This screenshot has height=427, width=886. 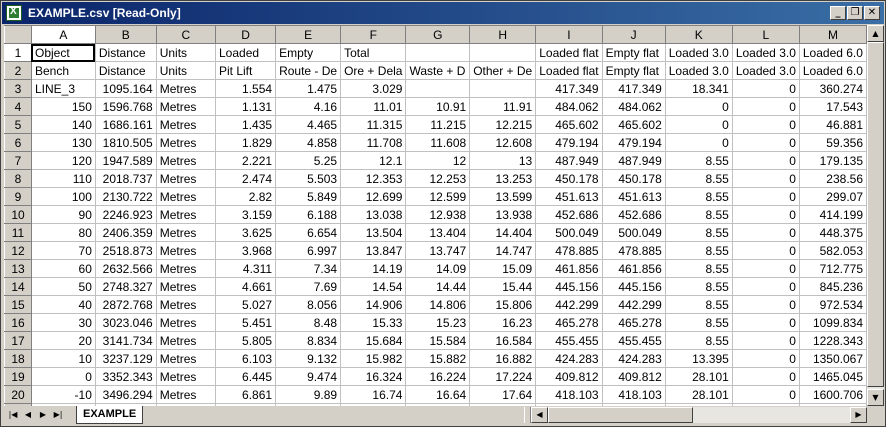 What do you see at coordinates (18, 286) in the screenshot?
I see `row-header: 14` at bounding box center [18, 286].